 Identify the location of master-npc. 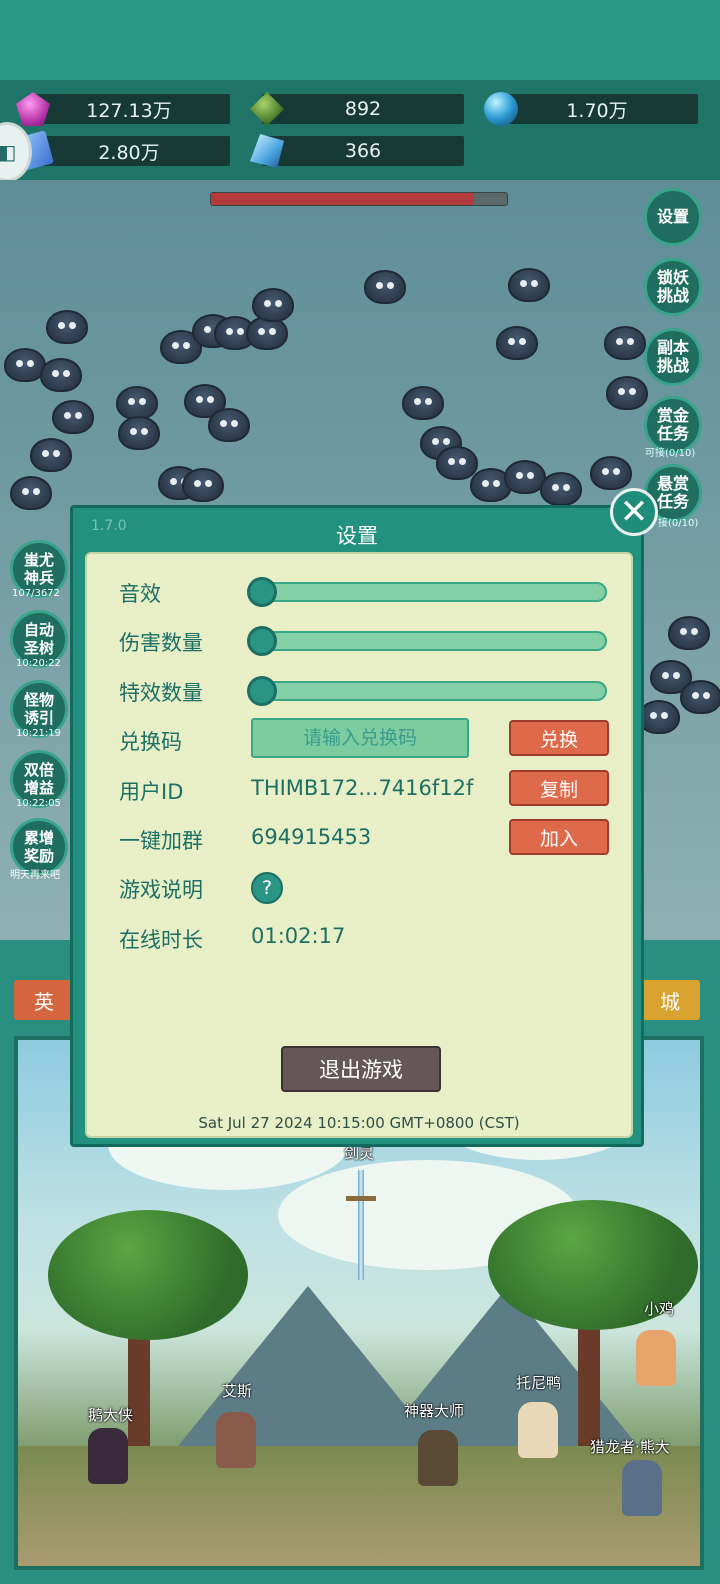
(438, 1458).